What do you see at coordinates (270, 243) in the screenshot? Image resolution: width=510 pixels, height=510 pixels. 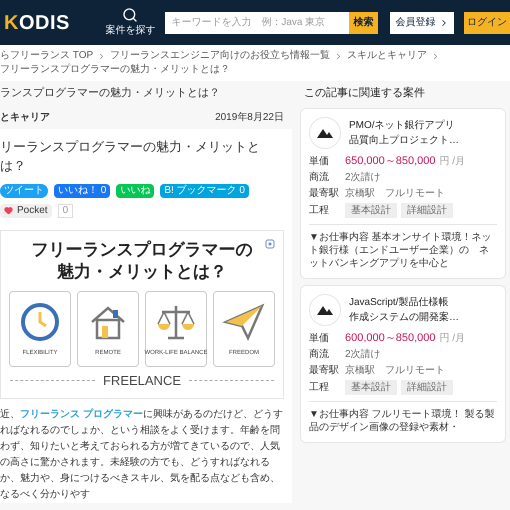 I see `zoom-icon` at bounding box center [270, 243].